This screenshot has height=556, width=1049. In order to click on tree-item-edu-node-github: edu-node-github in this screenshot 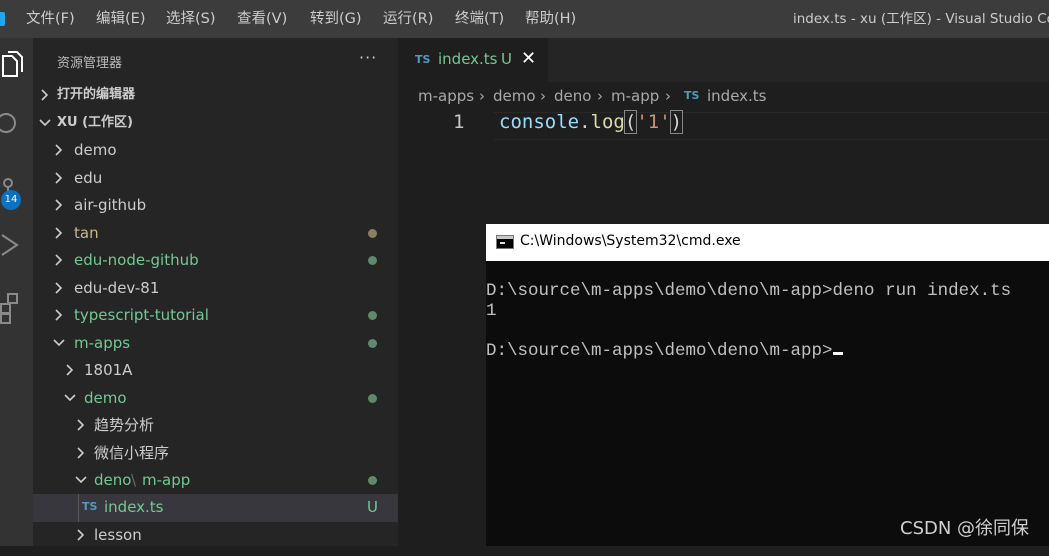, I will do `click(215, 261)`.